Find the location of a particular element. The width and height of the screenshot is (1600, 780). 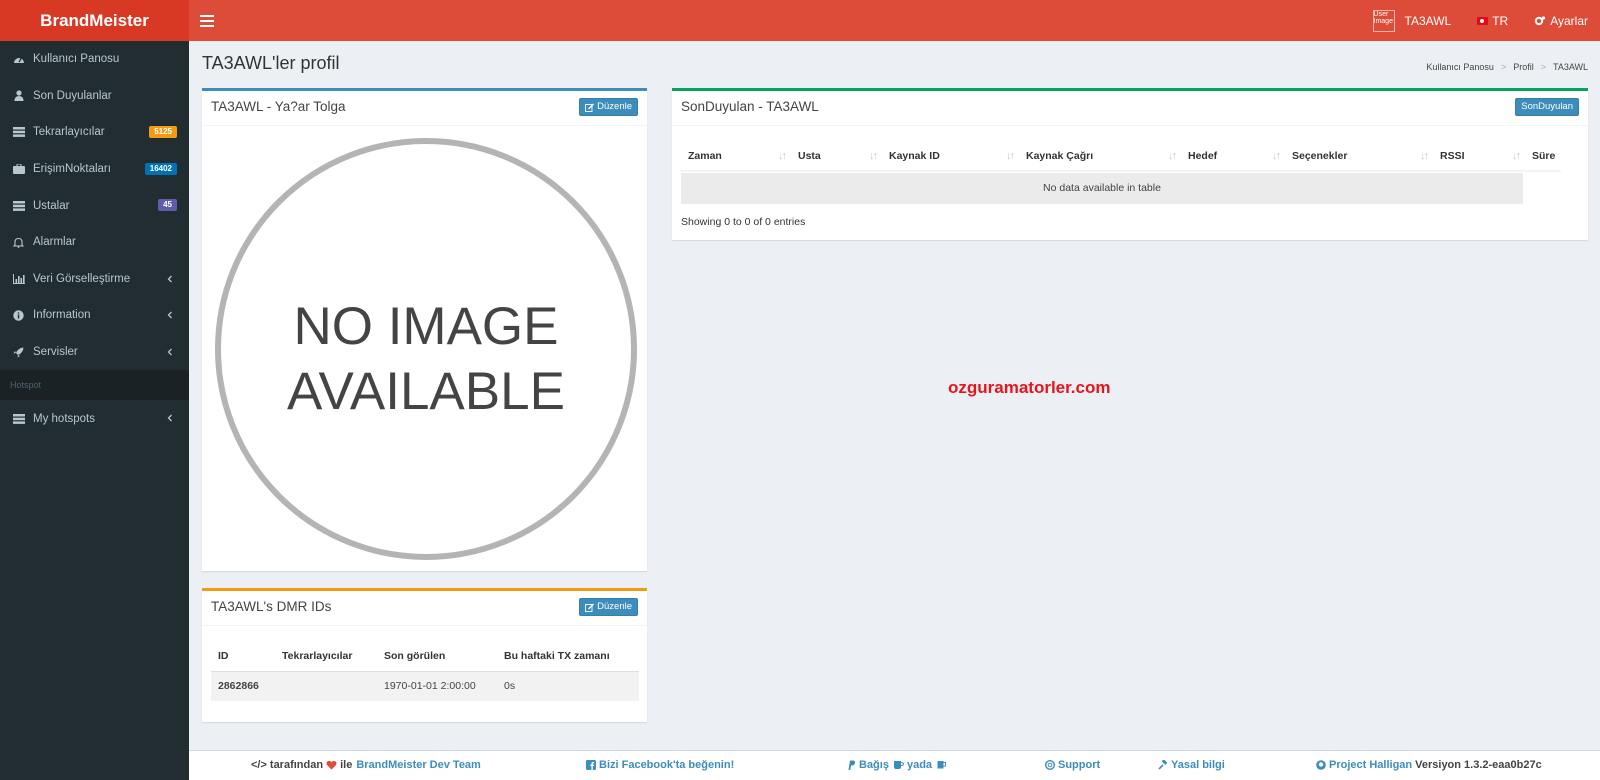

version-text: Versiyon 1.3.2-eaa0b27c is located at coordinates (1478, 765).